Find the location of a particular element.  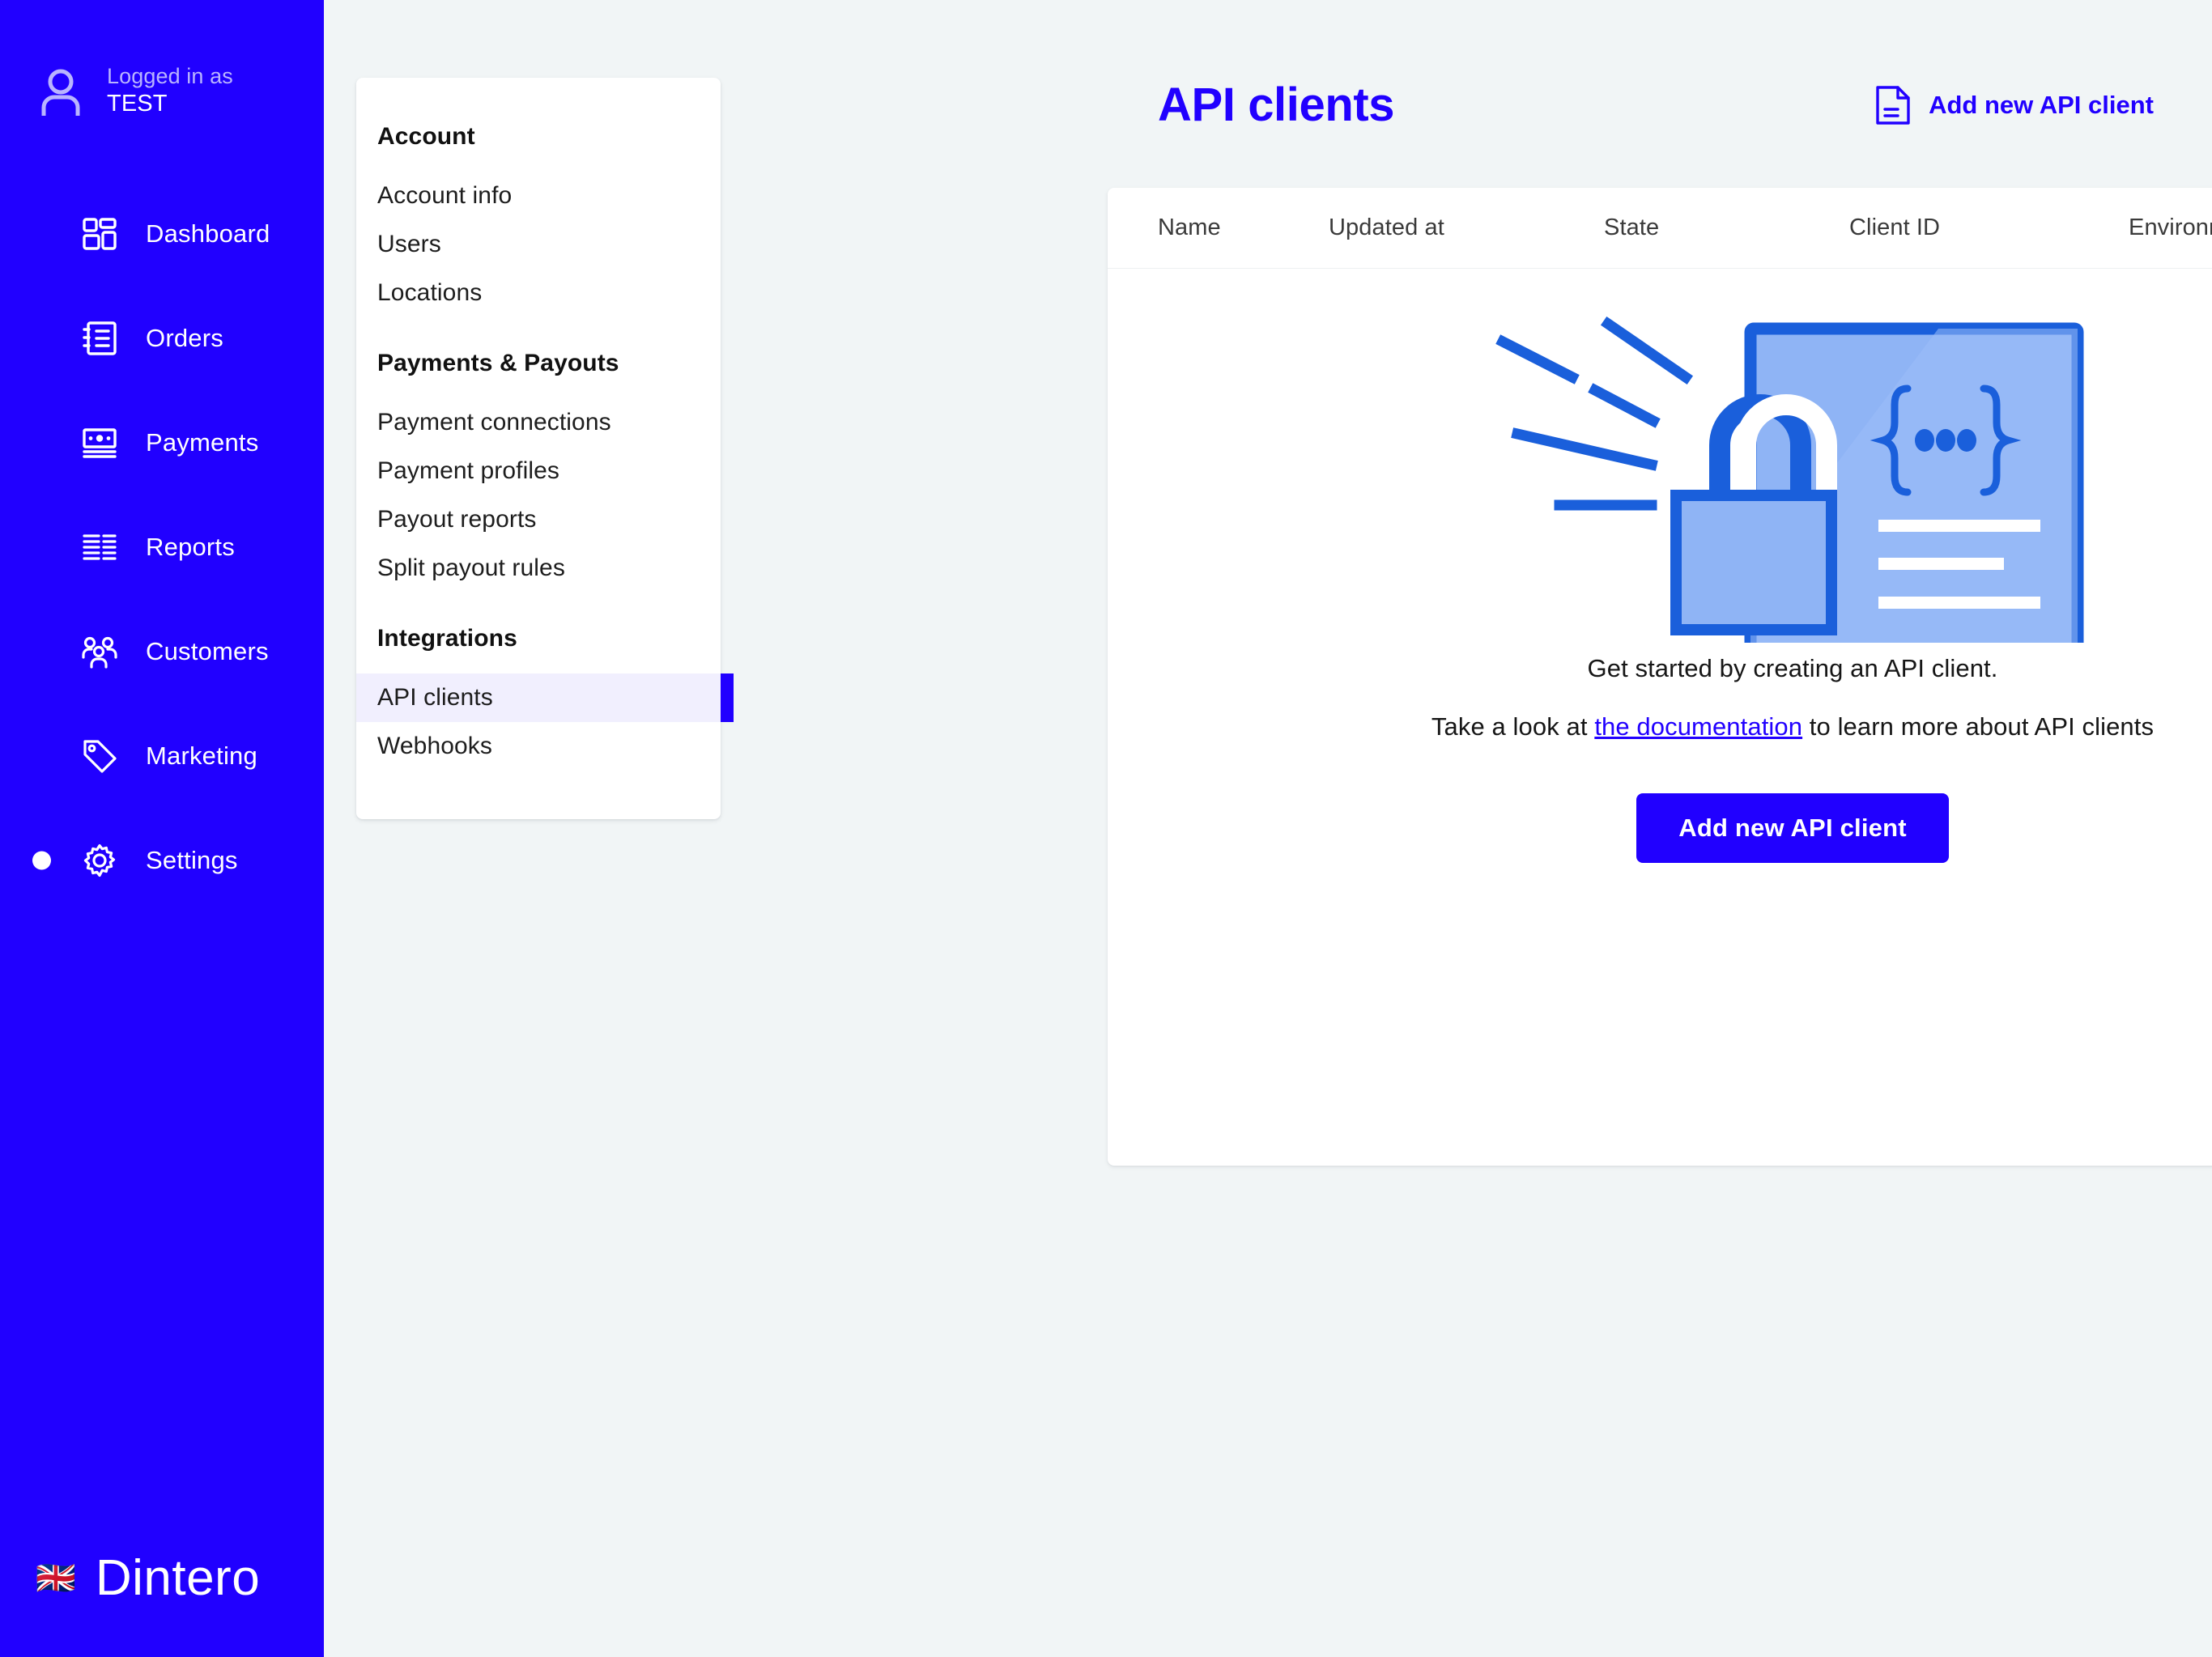

orders-book-icon is located at coordinates (99, 338).